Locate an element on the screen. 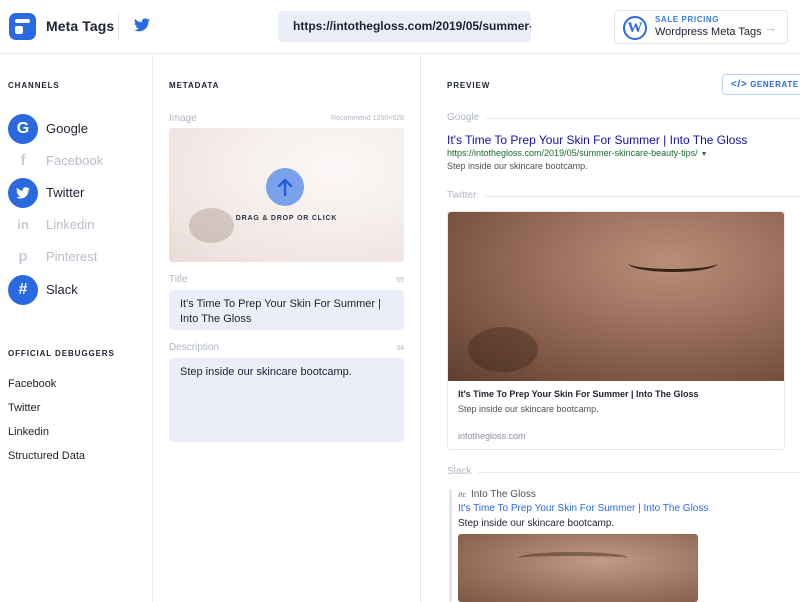 The image size is (800, 602). caret-down-icon: ▼ is located at coordinates (704, 154).